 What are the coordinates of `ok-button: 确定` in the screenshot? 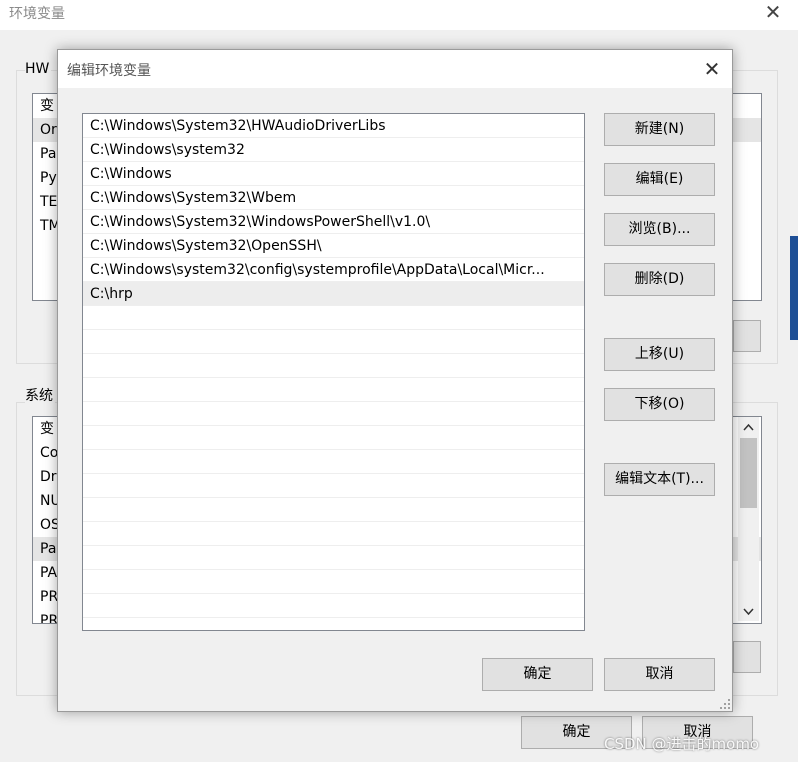 It's located at (537, 674).